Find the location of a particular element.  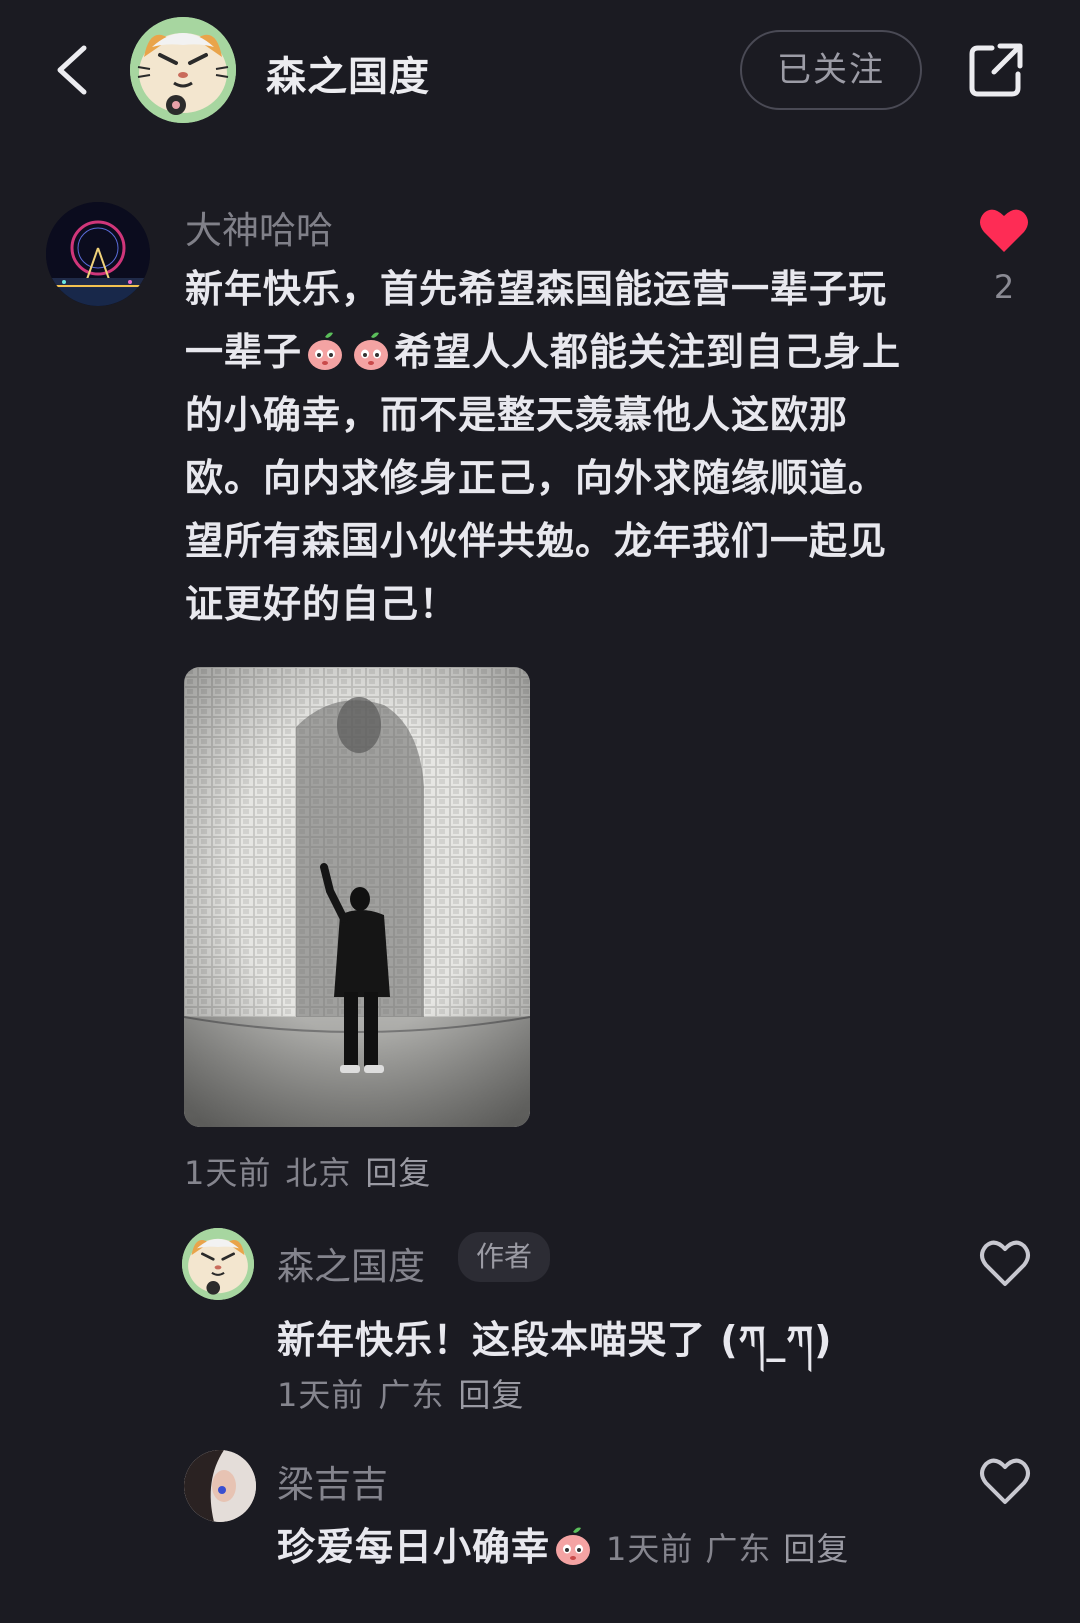

share-button is located at coordinates (996, 70).